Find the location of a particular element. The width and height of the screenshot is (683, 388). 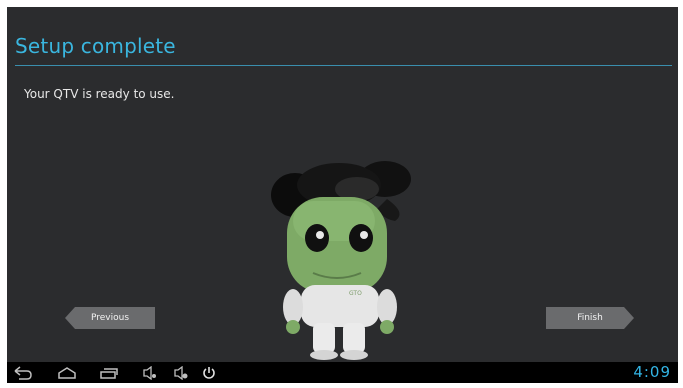

page-title: Setup complete is located at coordinates (95, 46).